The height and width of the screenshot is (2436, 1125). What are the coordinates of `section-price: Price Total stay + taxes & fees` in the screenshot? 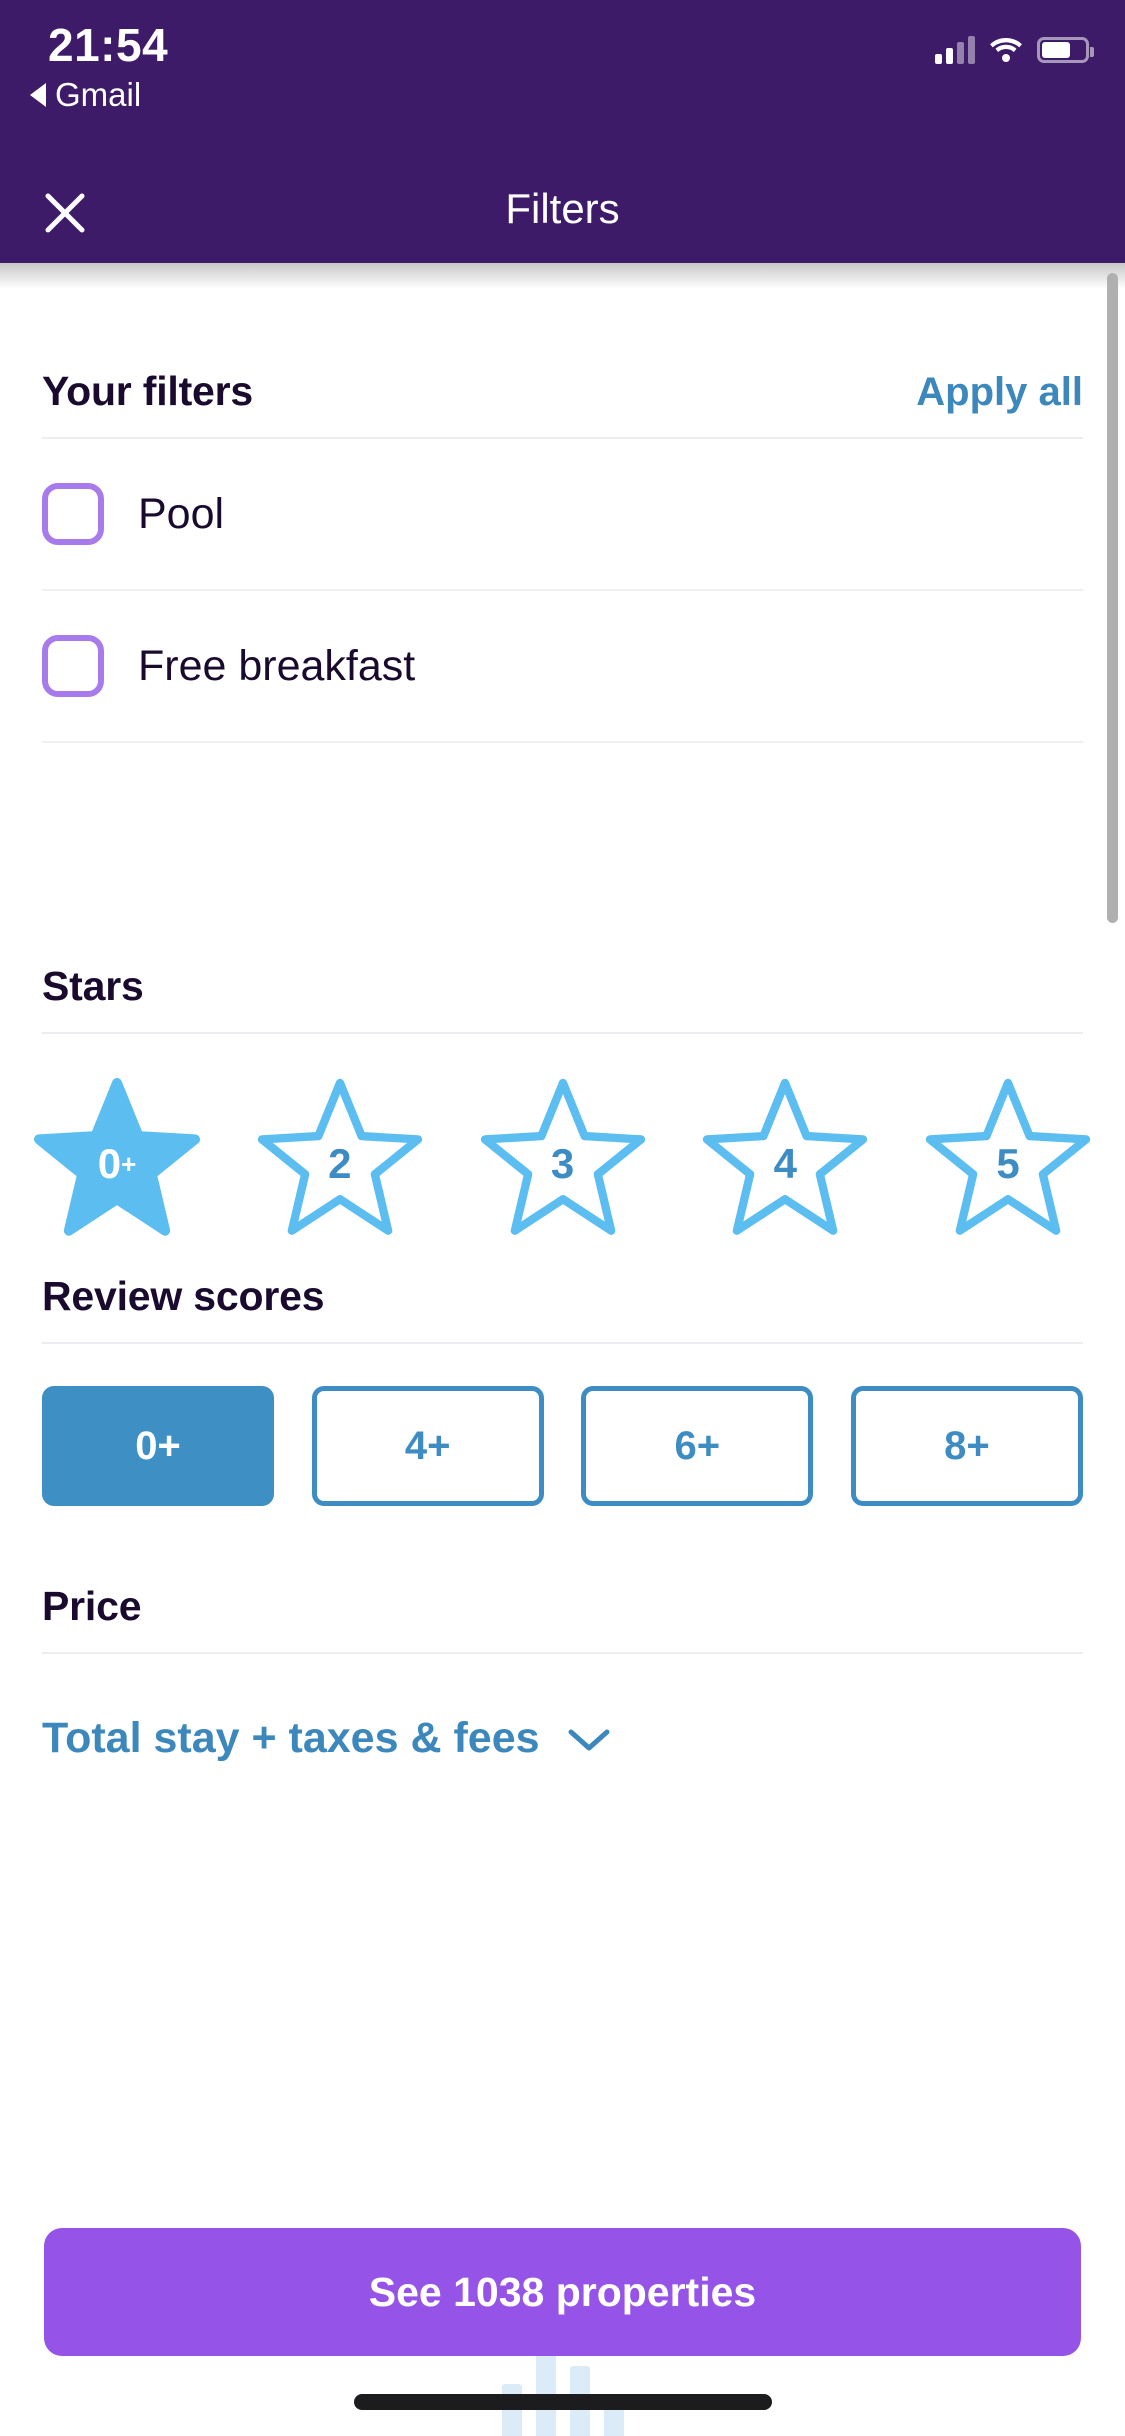 It's located at (562, 1673).